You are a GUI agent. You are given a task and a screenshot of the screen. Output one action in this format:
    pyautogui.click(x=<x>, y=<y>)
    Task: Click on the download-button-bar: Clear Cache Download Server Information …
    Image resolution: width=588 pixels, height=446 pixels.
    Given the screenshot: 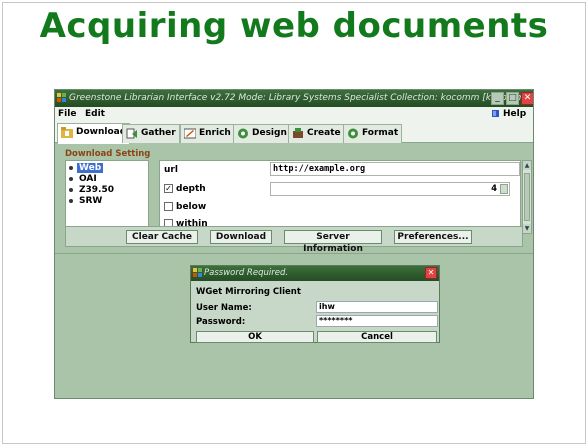 What is the action you would take?
    pyautogui.click(x=294, y=240)
    